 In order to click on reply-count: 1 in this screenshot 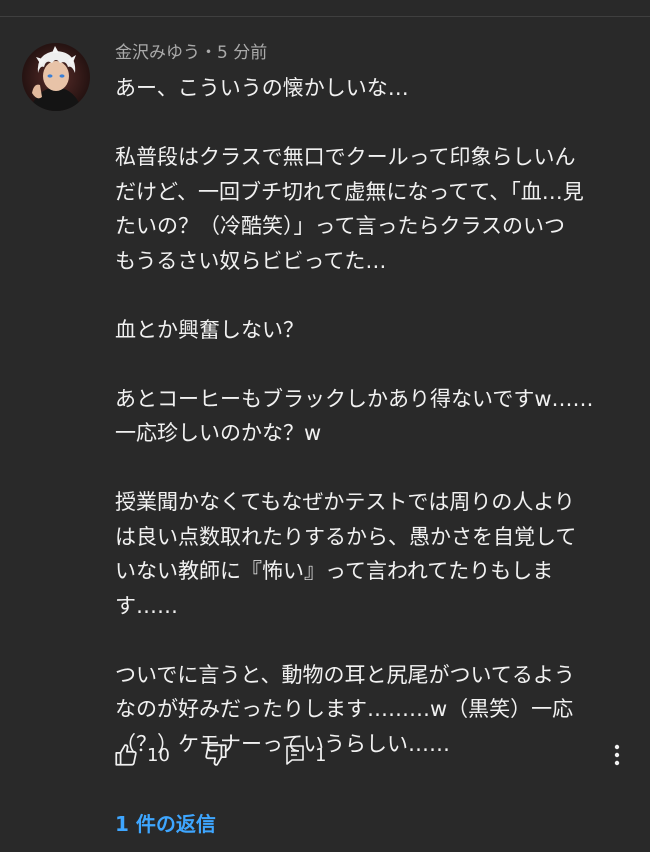, I will do `click(321, 755)`.